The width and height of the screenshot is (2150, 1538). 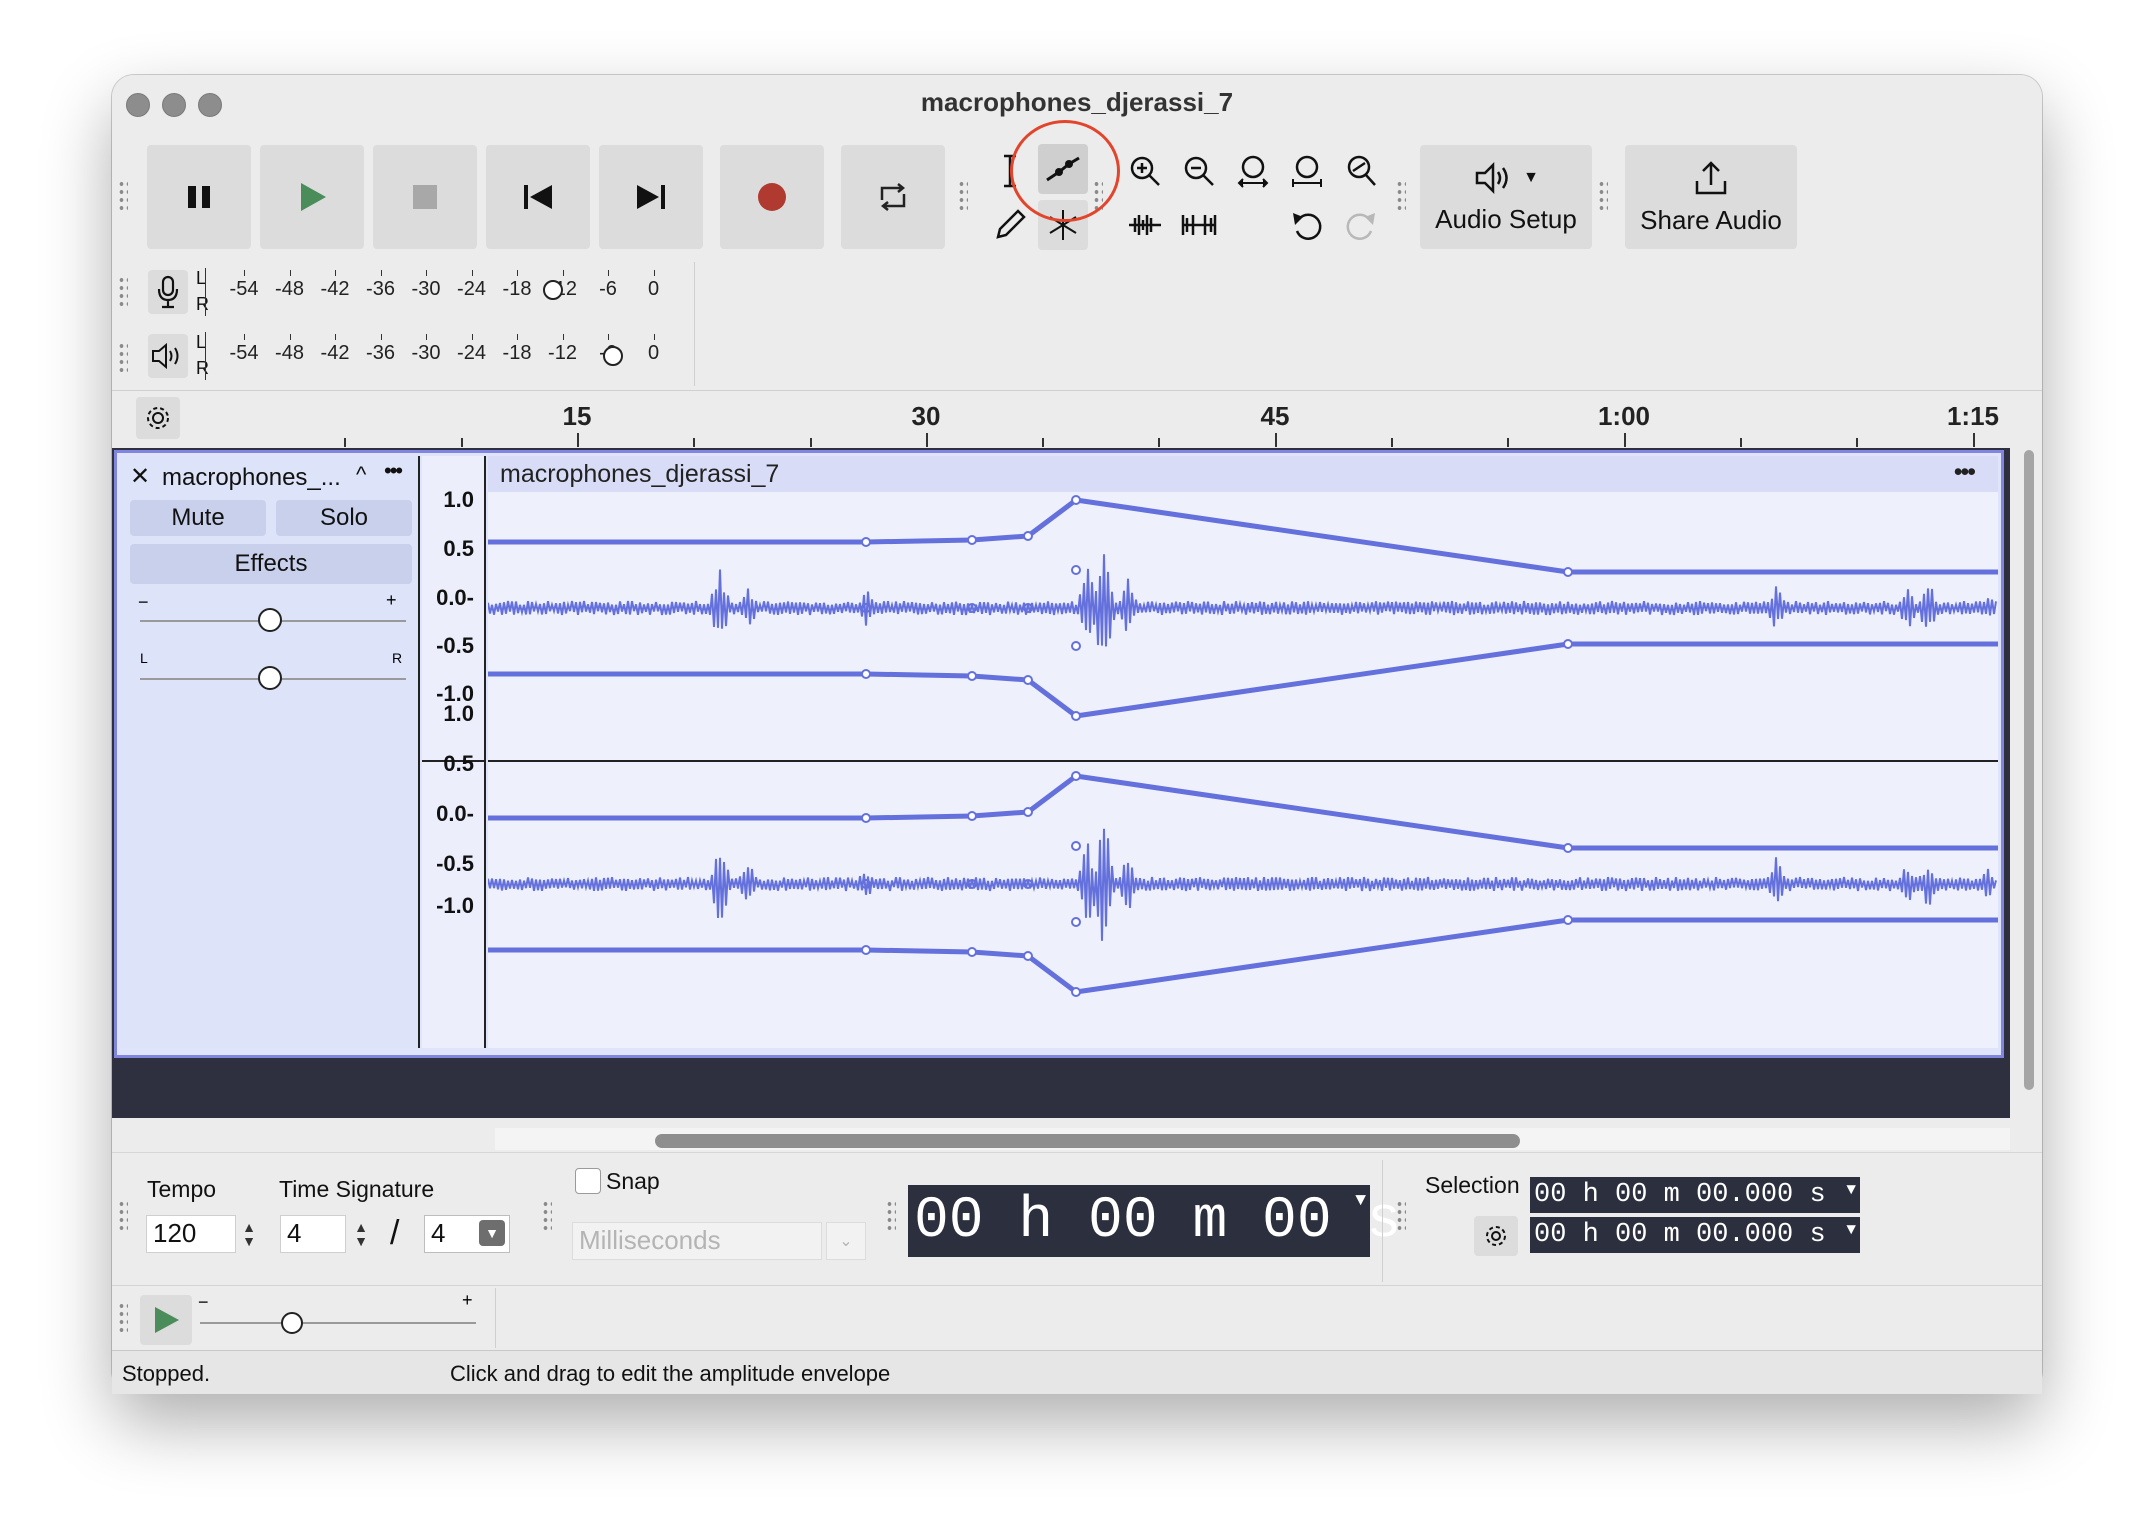 What do you see at coordinates (425, 197) in the screenshot?
I see `stop-button` at bounding box center [425, 197].